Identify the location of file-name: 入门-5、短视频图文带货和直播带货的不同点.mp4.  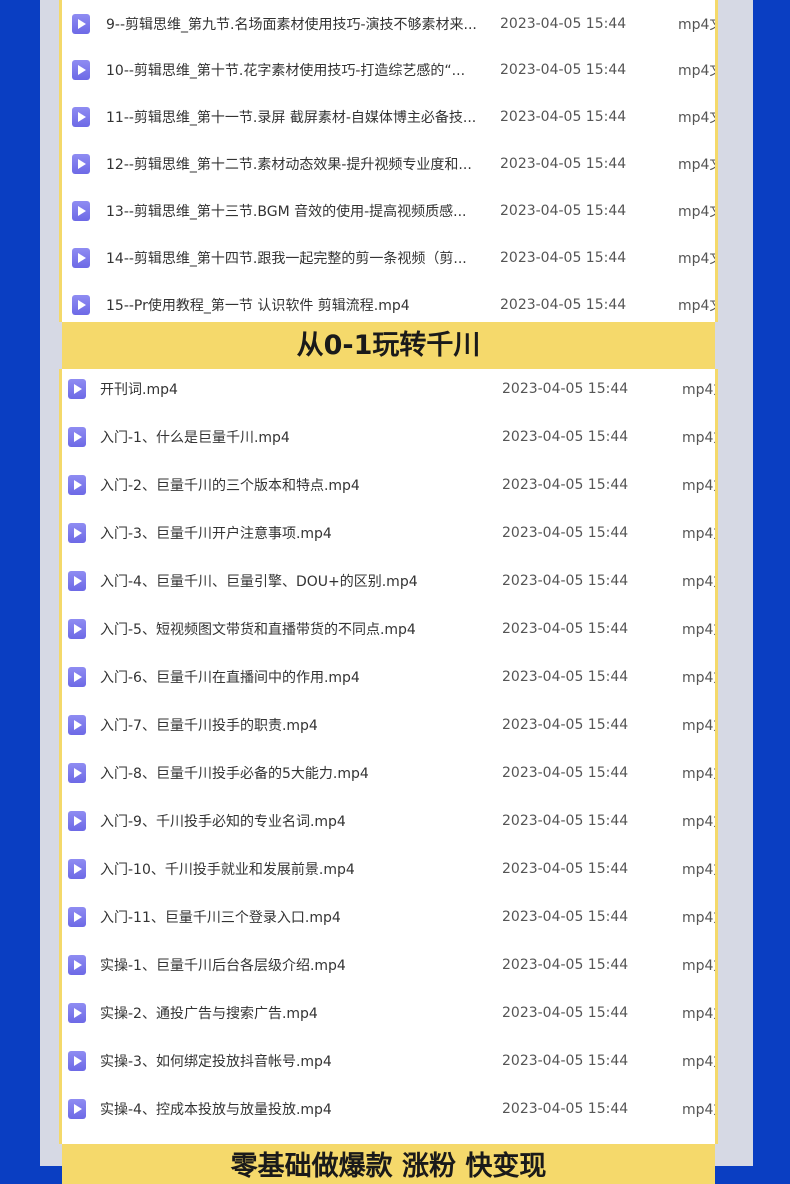
(258, 630).